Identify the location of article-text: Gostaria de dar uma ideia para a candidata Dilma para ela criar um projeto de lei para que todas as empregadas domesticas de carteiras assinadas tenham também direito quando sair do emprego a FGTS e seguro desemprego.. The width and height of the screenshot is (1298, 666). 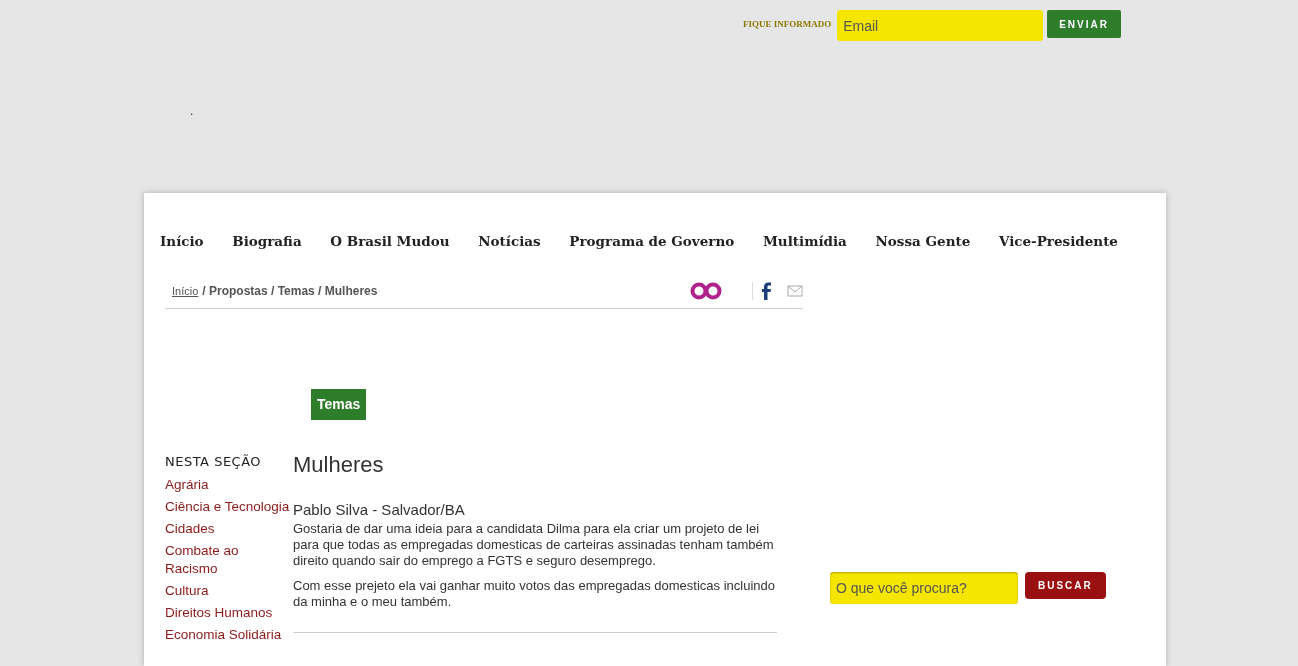
(534, 545).